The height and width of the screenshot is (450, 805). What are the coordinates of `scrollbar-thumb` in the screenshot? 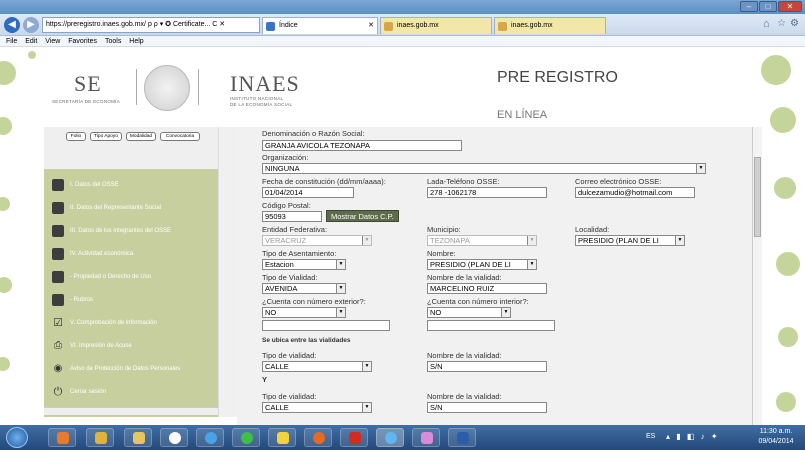 It's located at (757, 197).